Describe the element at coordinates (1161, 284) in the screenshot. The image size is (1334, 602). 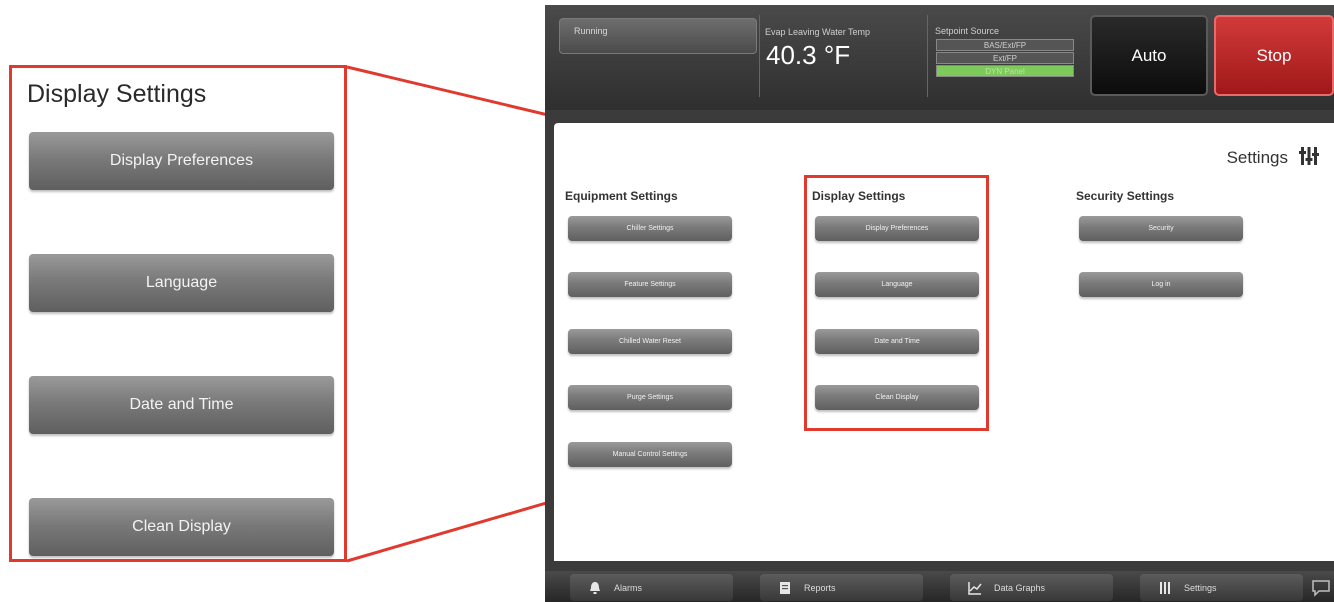
I see `log-in-button: Log in` at that location.